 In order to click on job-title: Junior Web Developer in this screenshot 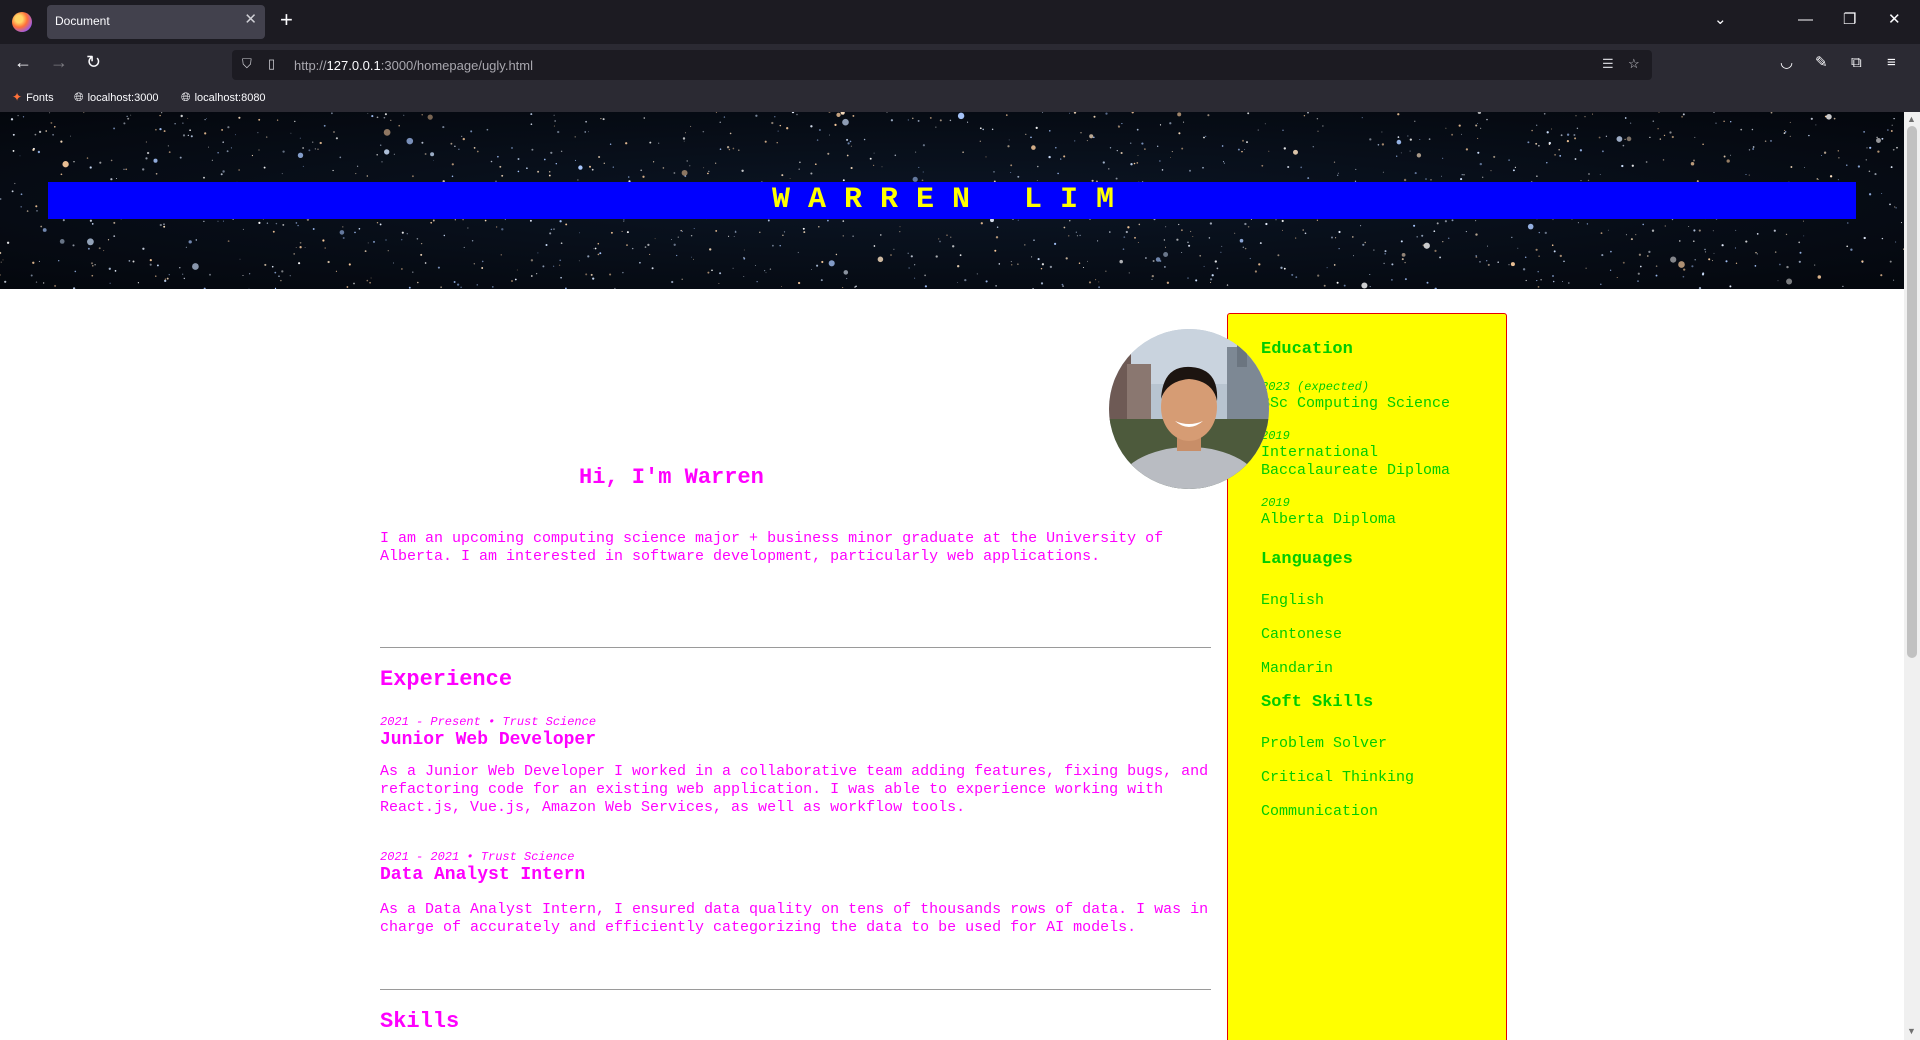, I will do `click(488, 740)`.